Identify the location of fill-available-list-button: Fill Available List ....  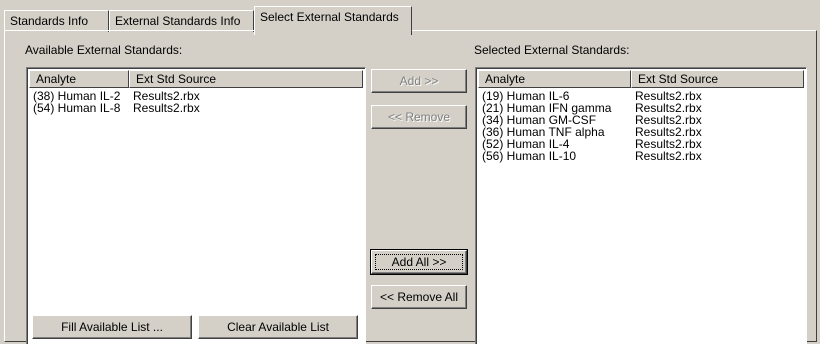
(112, 327).